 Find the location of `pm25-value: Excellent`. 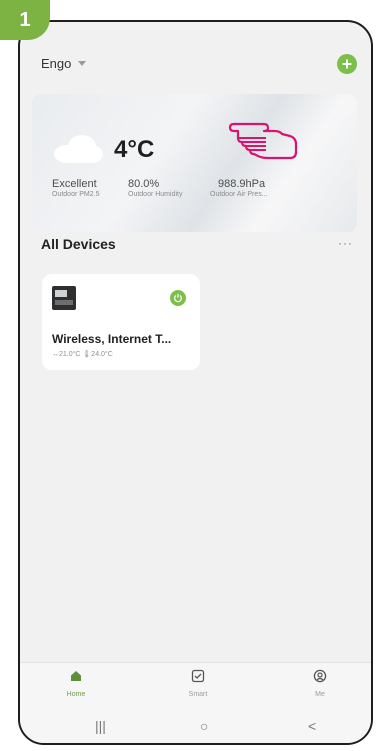

pm25-value: Excellent is located at coordinates (74, 184).